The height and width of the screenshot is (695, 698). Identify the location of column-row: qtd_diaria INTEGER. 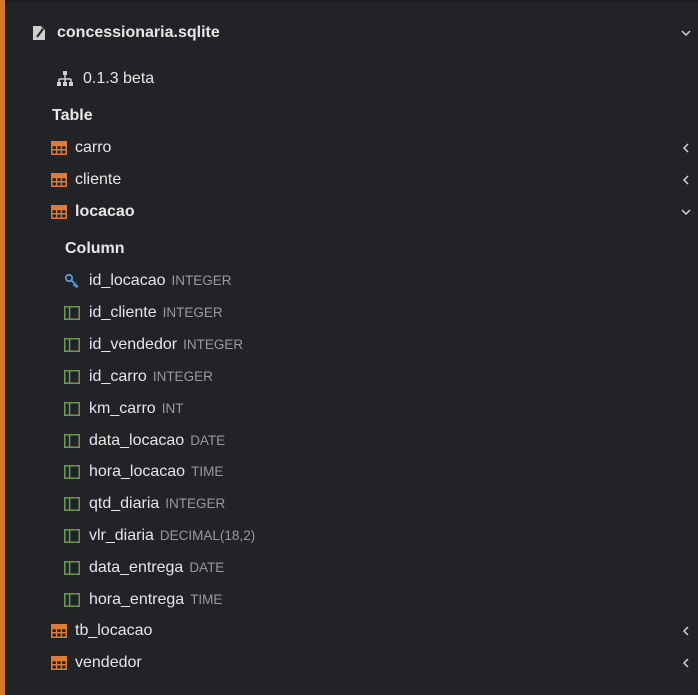
(351, 504).